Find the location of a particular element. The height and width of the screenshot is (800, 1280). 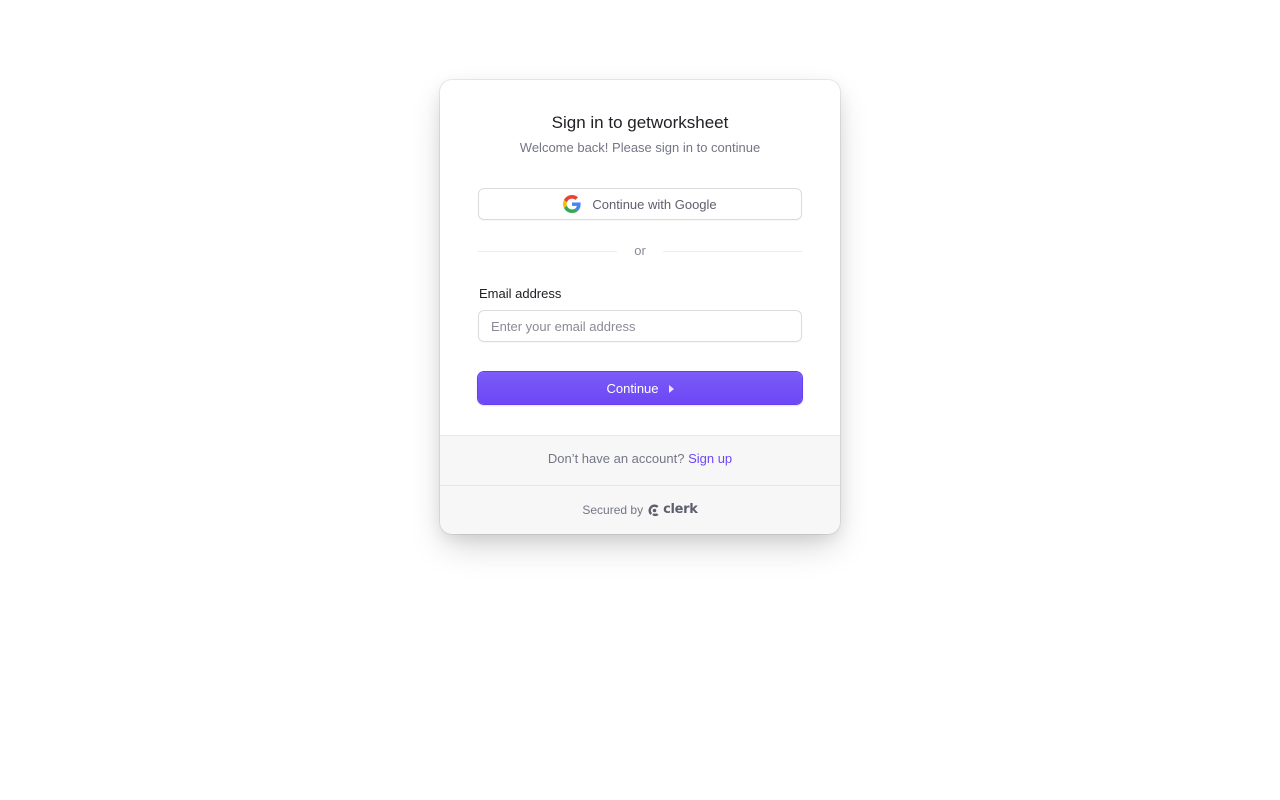

divider-line-right is located at coordinates (732, 251).